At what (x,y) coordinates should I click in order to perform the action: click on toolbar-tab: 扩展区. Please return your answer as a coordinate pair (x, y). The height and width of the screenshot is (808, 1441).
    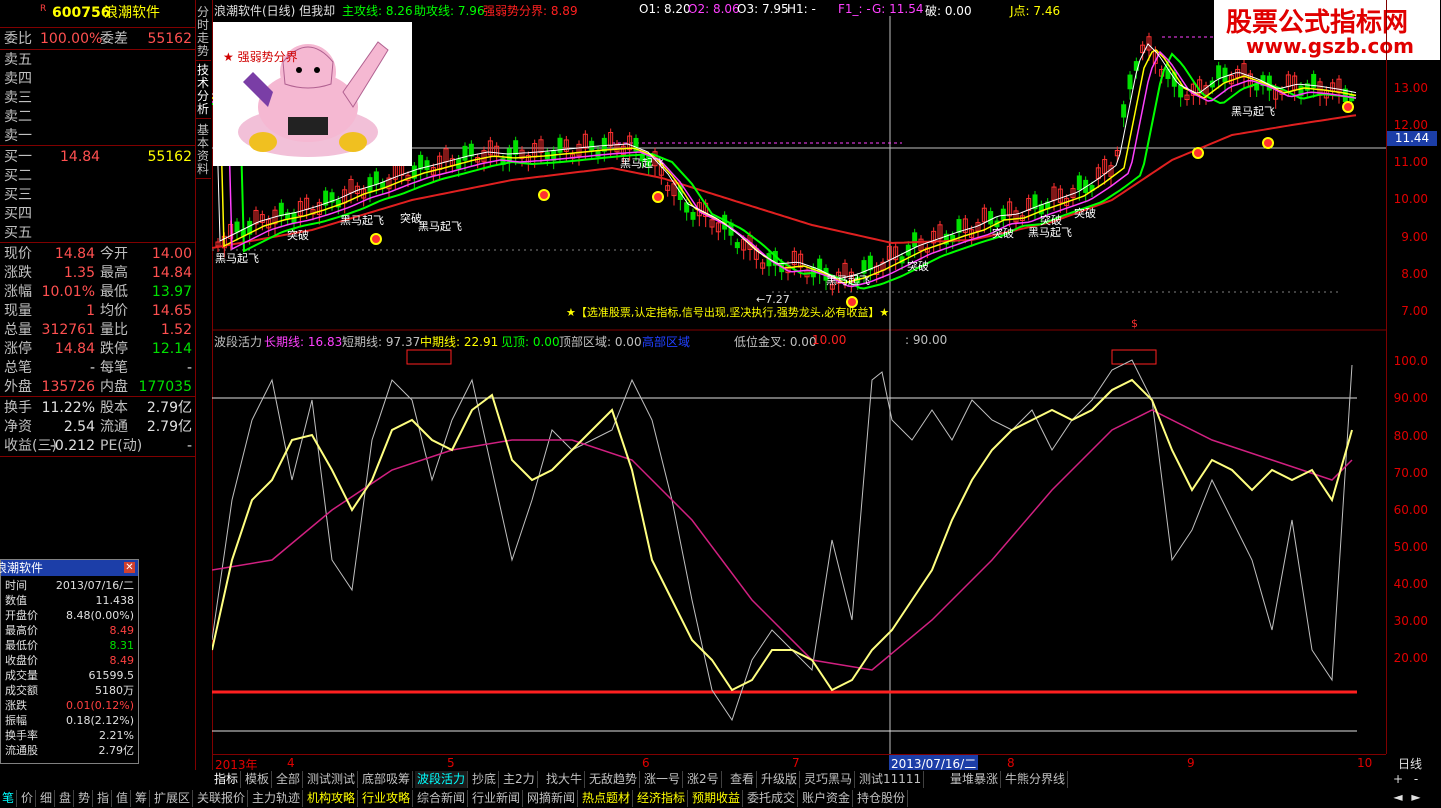
    Looking at the image, I should click on (173, 798).